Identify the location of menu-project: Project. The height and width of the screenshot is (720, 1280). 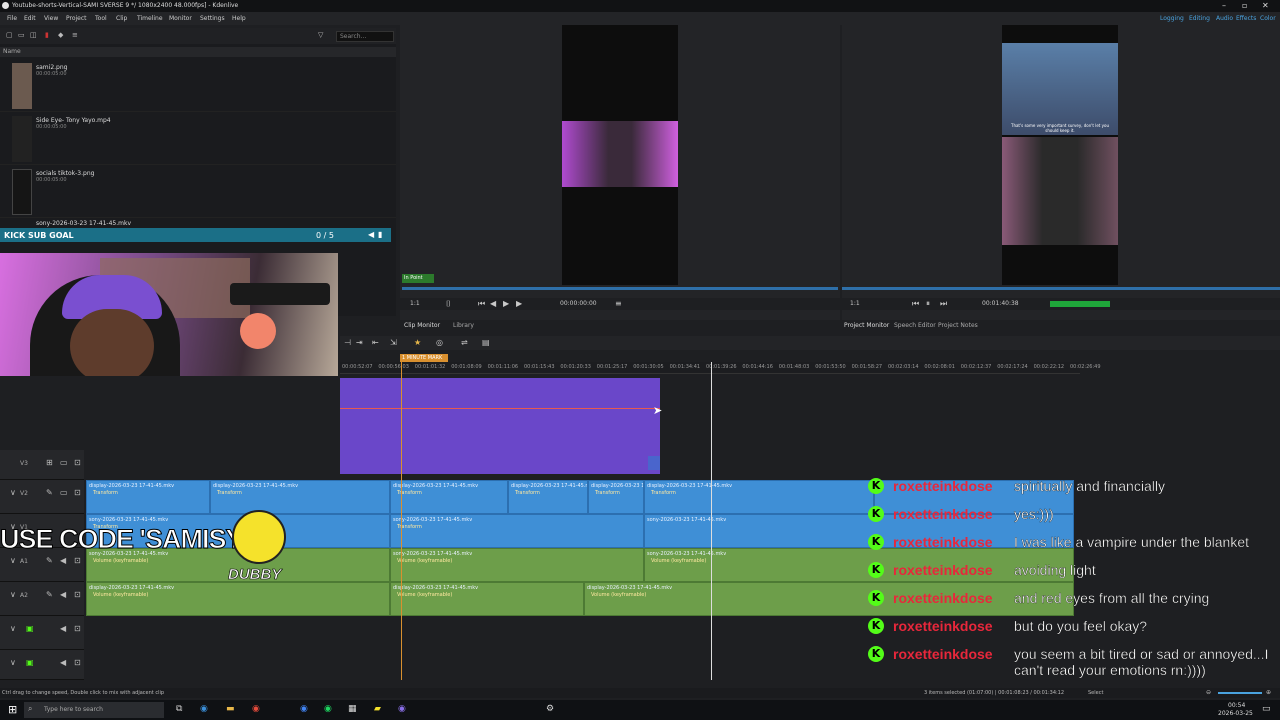
(76, 18).